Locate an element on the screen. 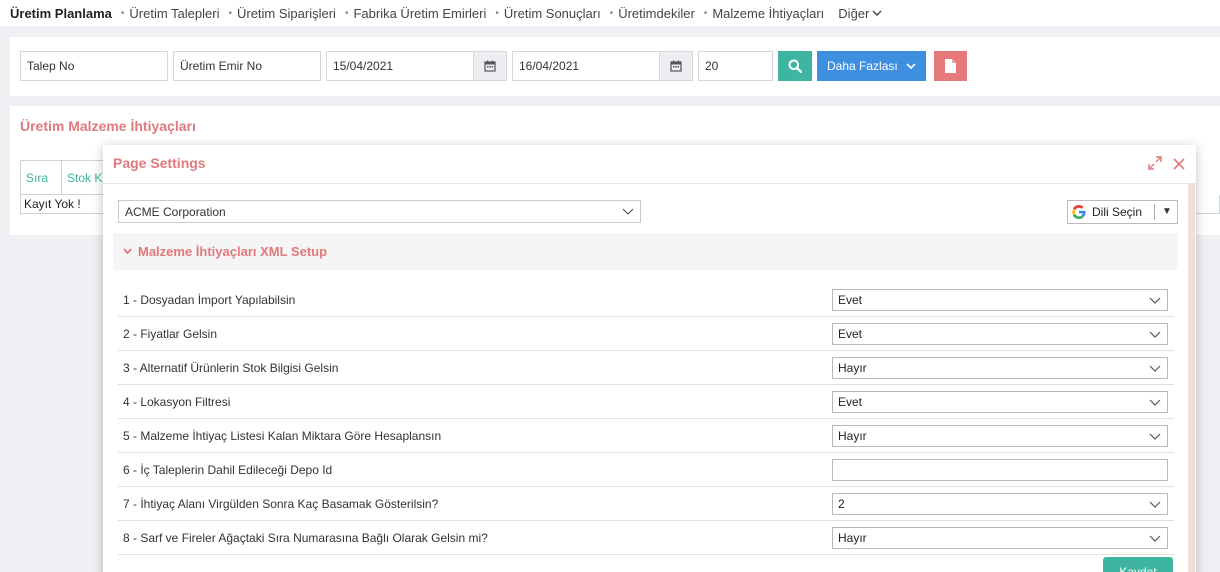 This screenshot has height=572, width=1220. export-pdf-button is located at coordinates (950, 66).